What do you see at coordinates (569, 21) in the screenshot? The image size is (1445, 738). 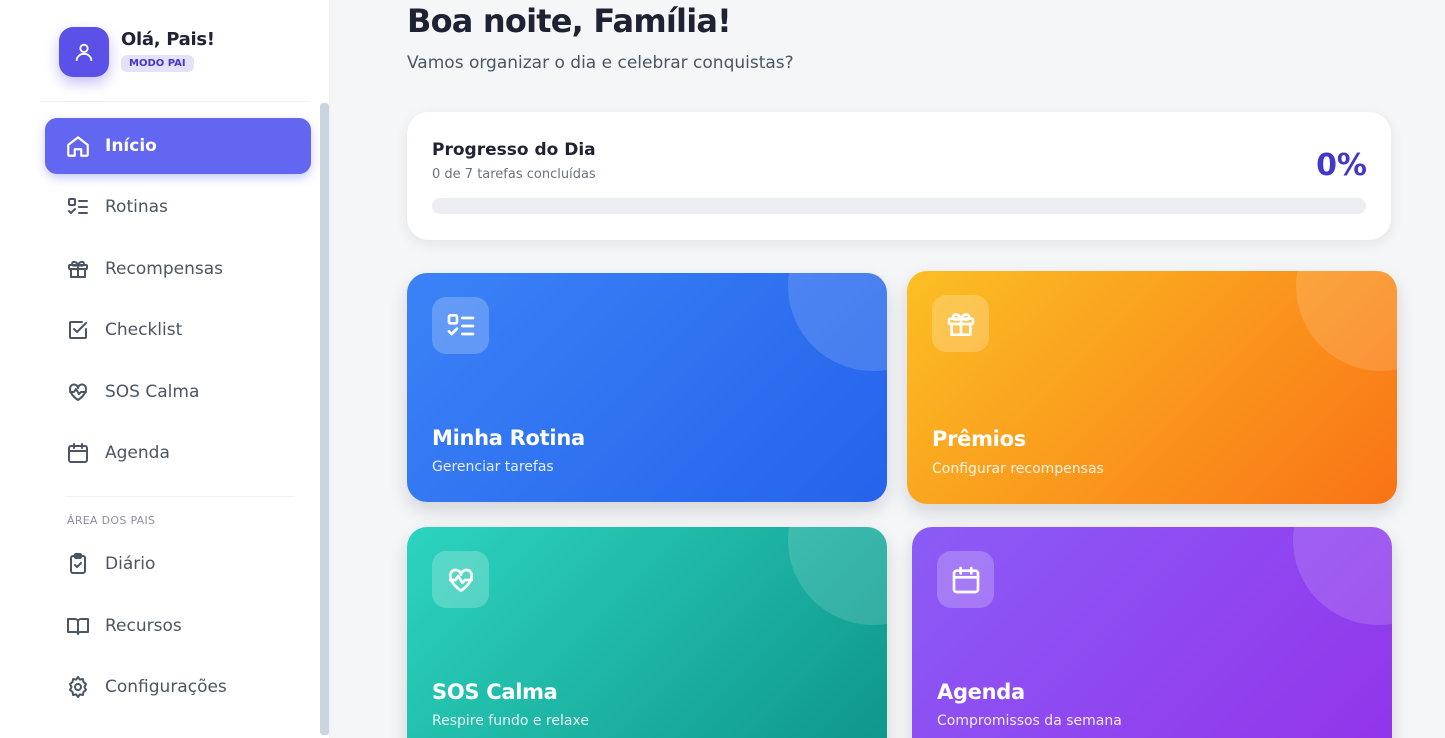 I see `page-title: Boa noite, Família!` at bounding box center [569, 21].